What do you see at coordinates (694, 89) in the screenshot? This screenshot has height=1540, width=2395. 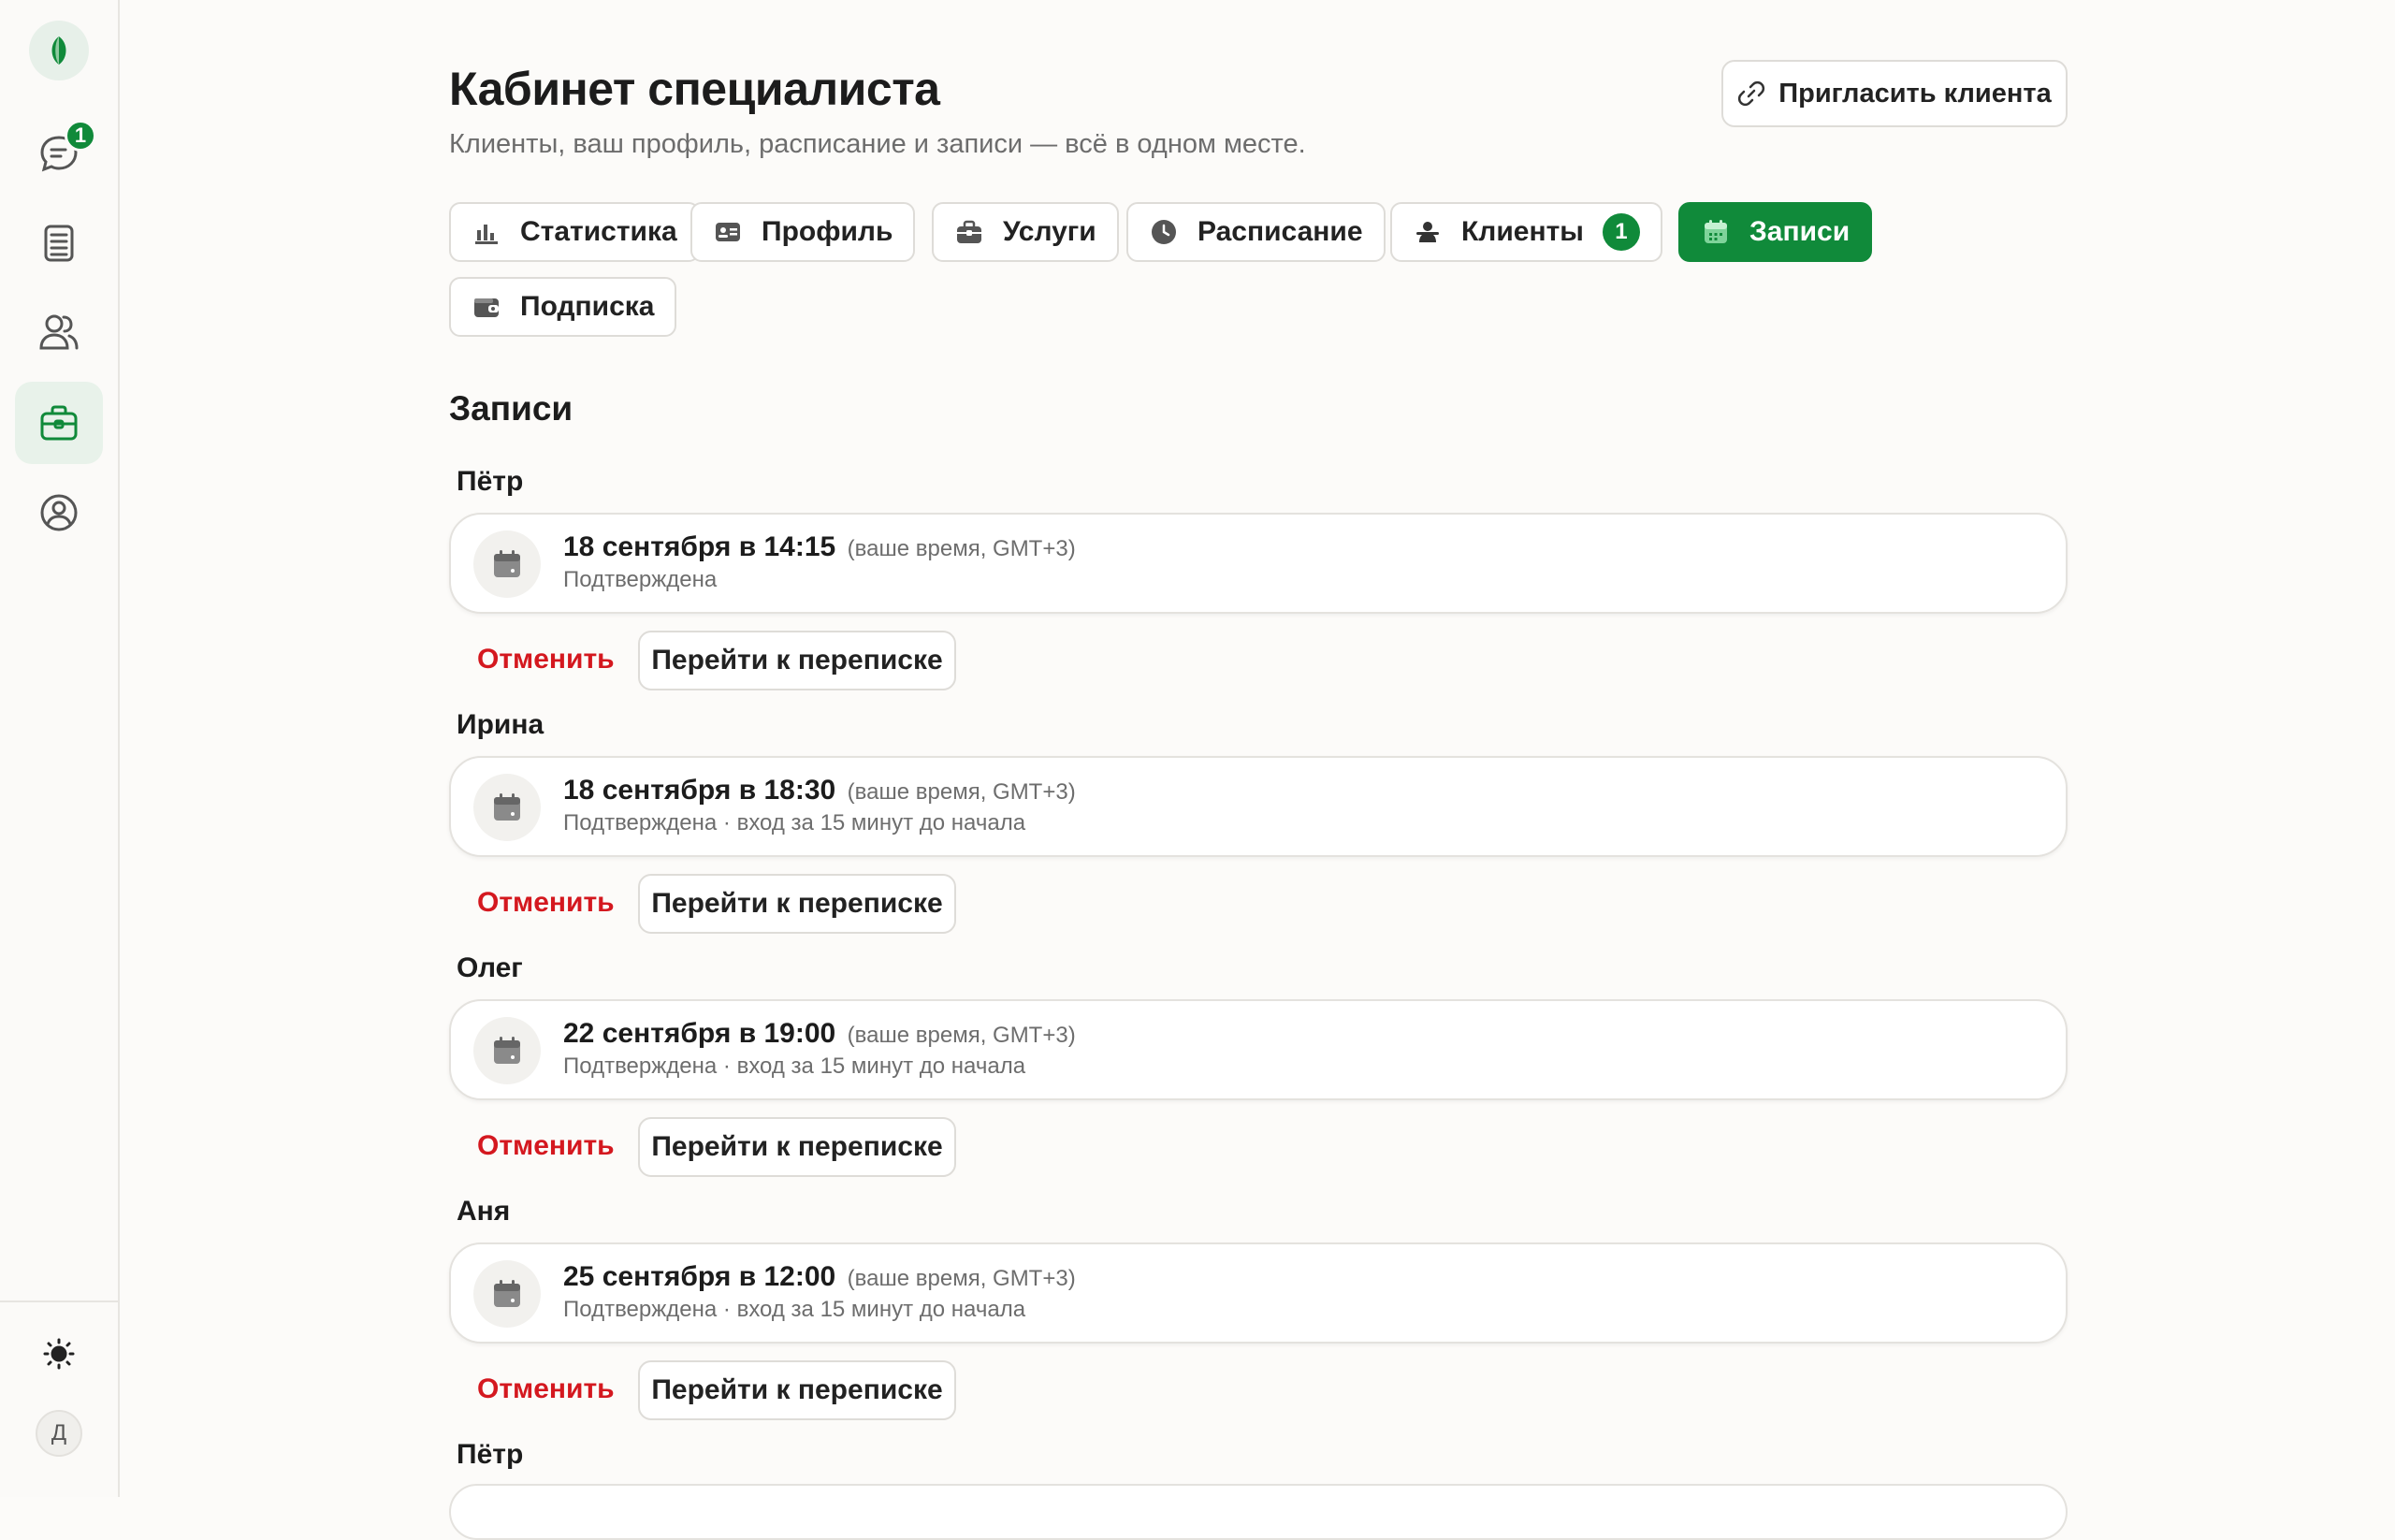 I see `page-title: Кабинет специалиста` at bounding box center [694, 89].